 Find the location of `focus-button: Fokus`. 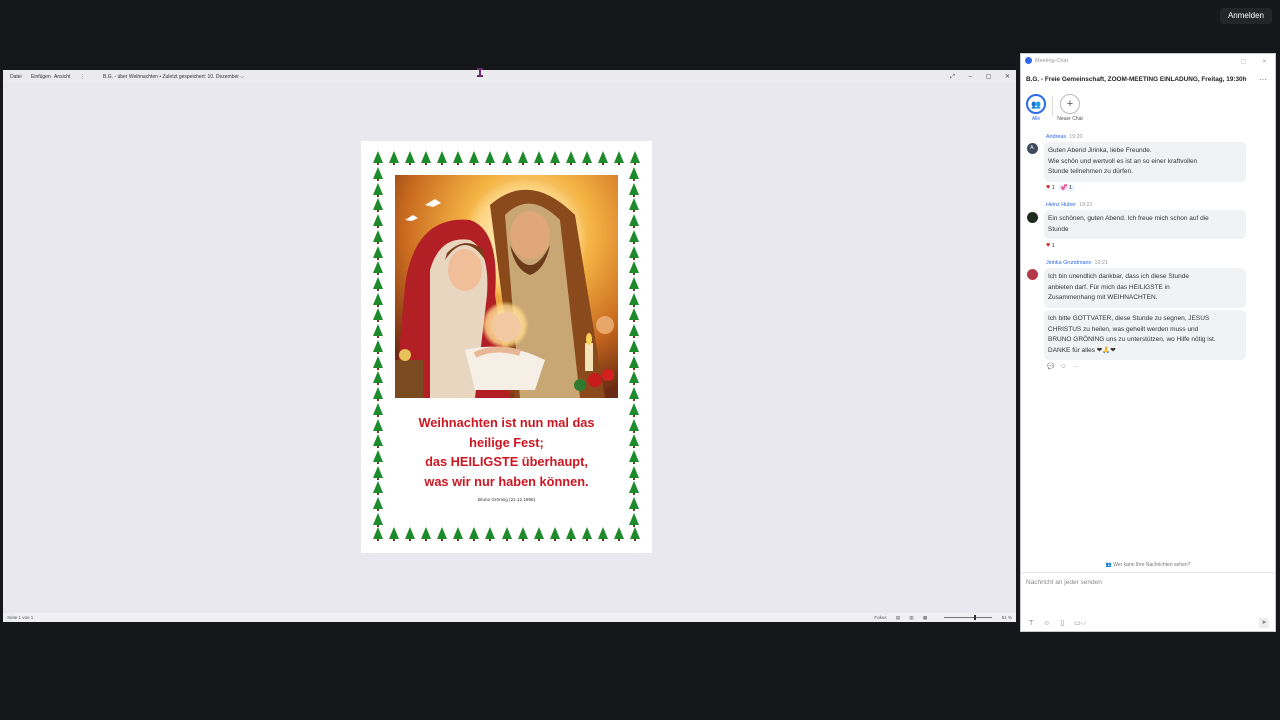

focus-button: Fokus is located at coordinates (880, 617).